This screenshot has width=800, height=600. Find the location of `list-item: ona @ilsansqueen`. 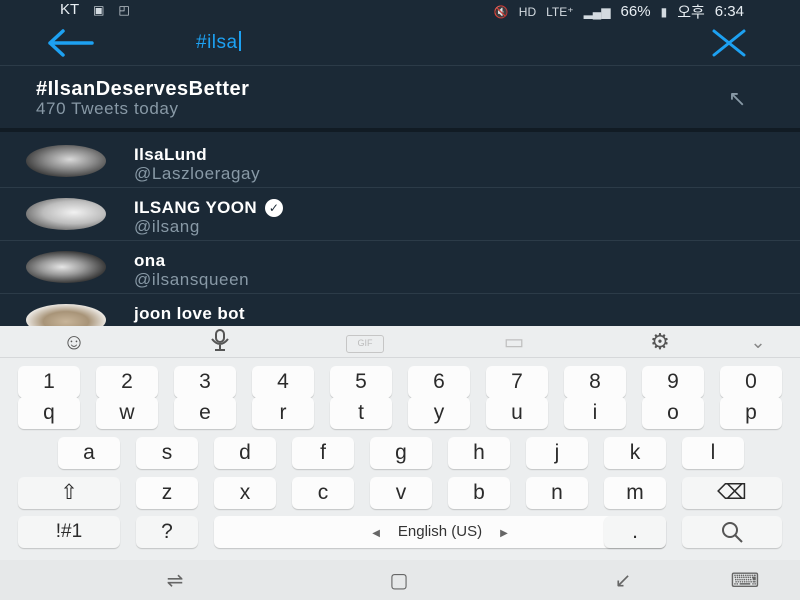

list-item: ona @ilsansqueen is located at coordinates (400, 267).